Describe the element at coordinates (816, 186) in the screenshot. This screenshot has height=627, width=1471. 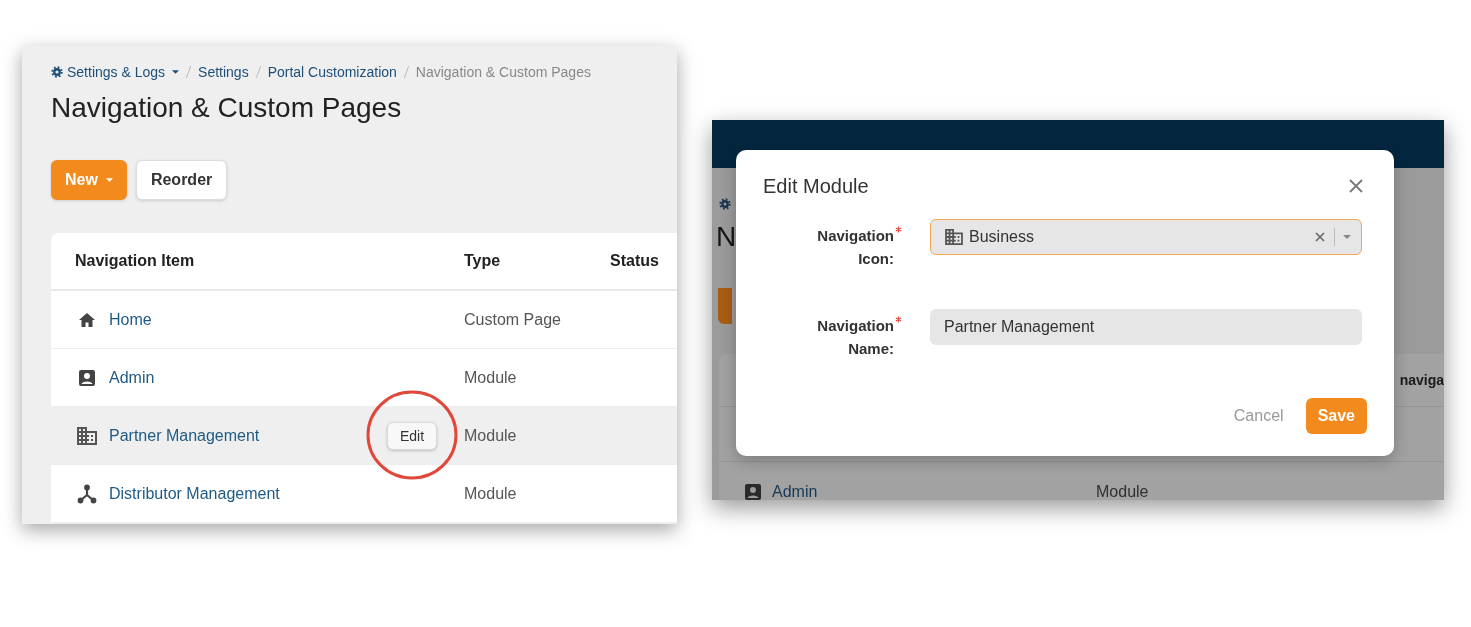
I see `dialog-title: Edit Module` at that location.